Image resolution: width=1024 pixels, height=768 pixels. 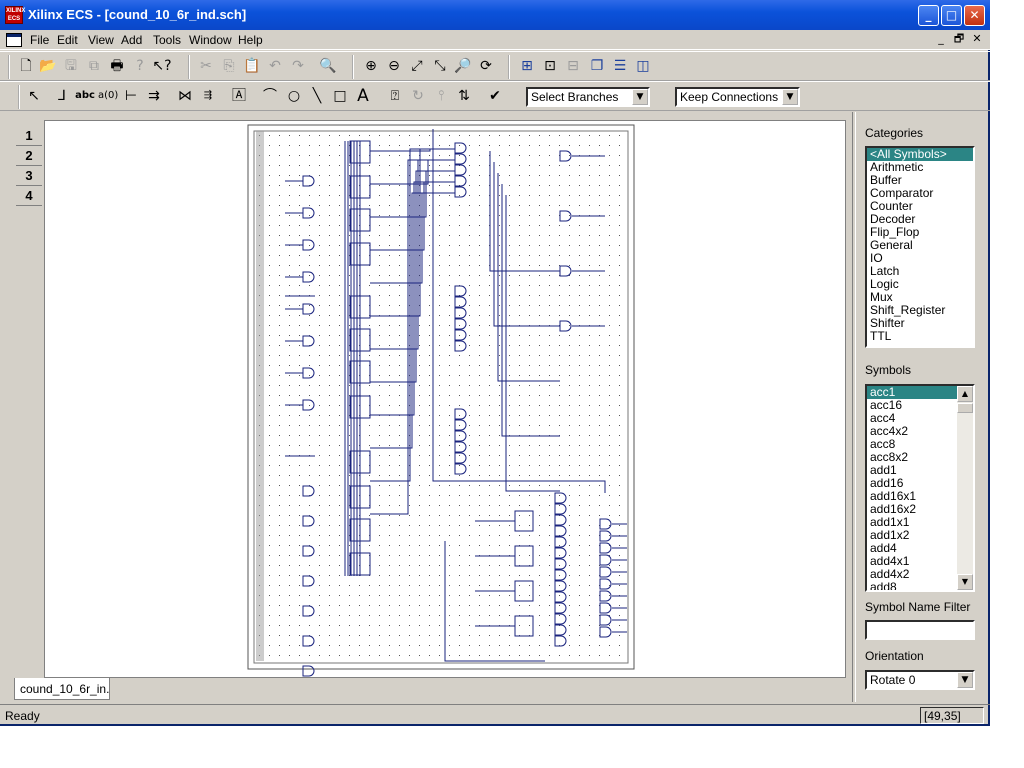 What do you see at coordinates (14, 40) in the screenshot?
I see `document-system-icon` at bounding box center [14, 40].